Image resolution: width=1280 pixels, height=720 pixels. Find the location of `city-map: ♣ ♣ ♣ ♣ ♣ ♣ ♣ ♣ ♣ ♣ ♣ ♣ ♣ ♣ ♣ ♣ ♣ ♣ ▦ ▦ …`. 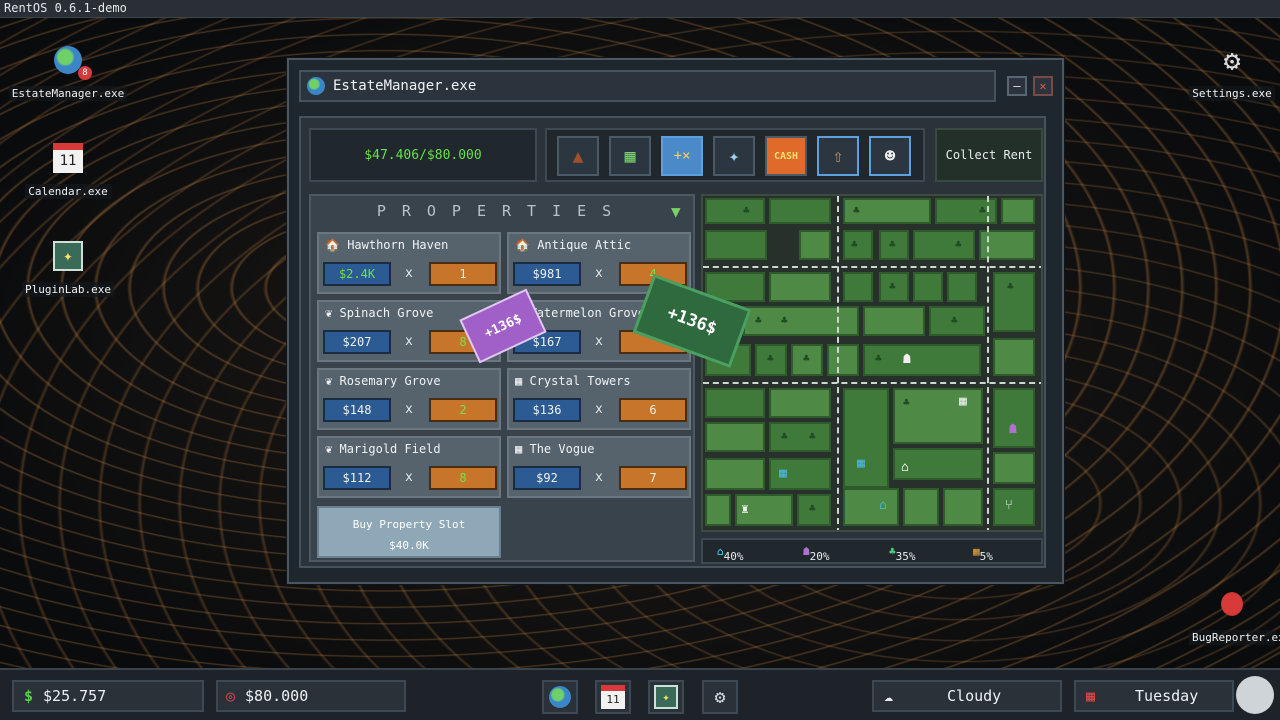

city-map: ♣ ♣ ♣ ♣ ♣ ♣ ♣ ♣ ♣ ♣ ♣ ♣ ♣ ♣ ♣ ♣ ♣ ♣ ▦ ▦ … is located at coordinates (872, 363).